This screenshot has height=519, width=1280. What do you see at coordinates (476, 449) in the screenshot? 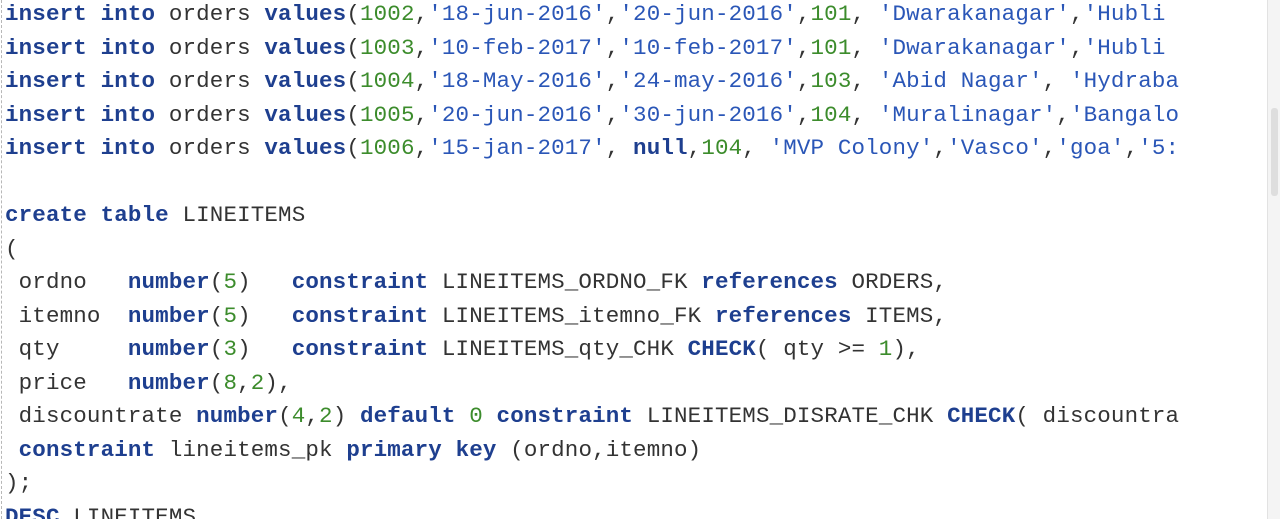
I see `sql-keyword: key` at bounding box center [476, 449].